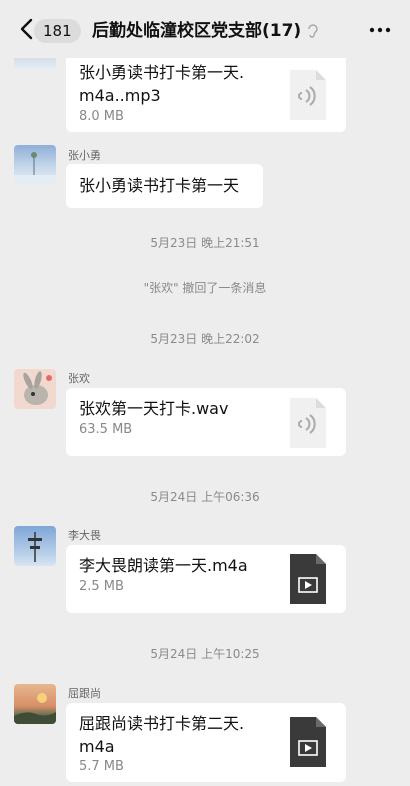  I want to click on recall-notice: "张欢" 撤回了一条消息, so click(205, 288).